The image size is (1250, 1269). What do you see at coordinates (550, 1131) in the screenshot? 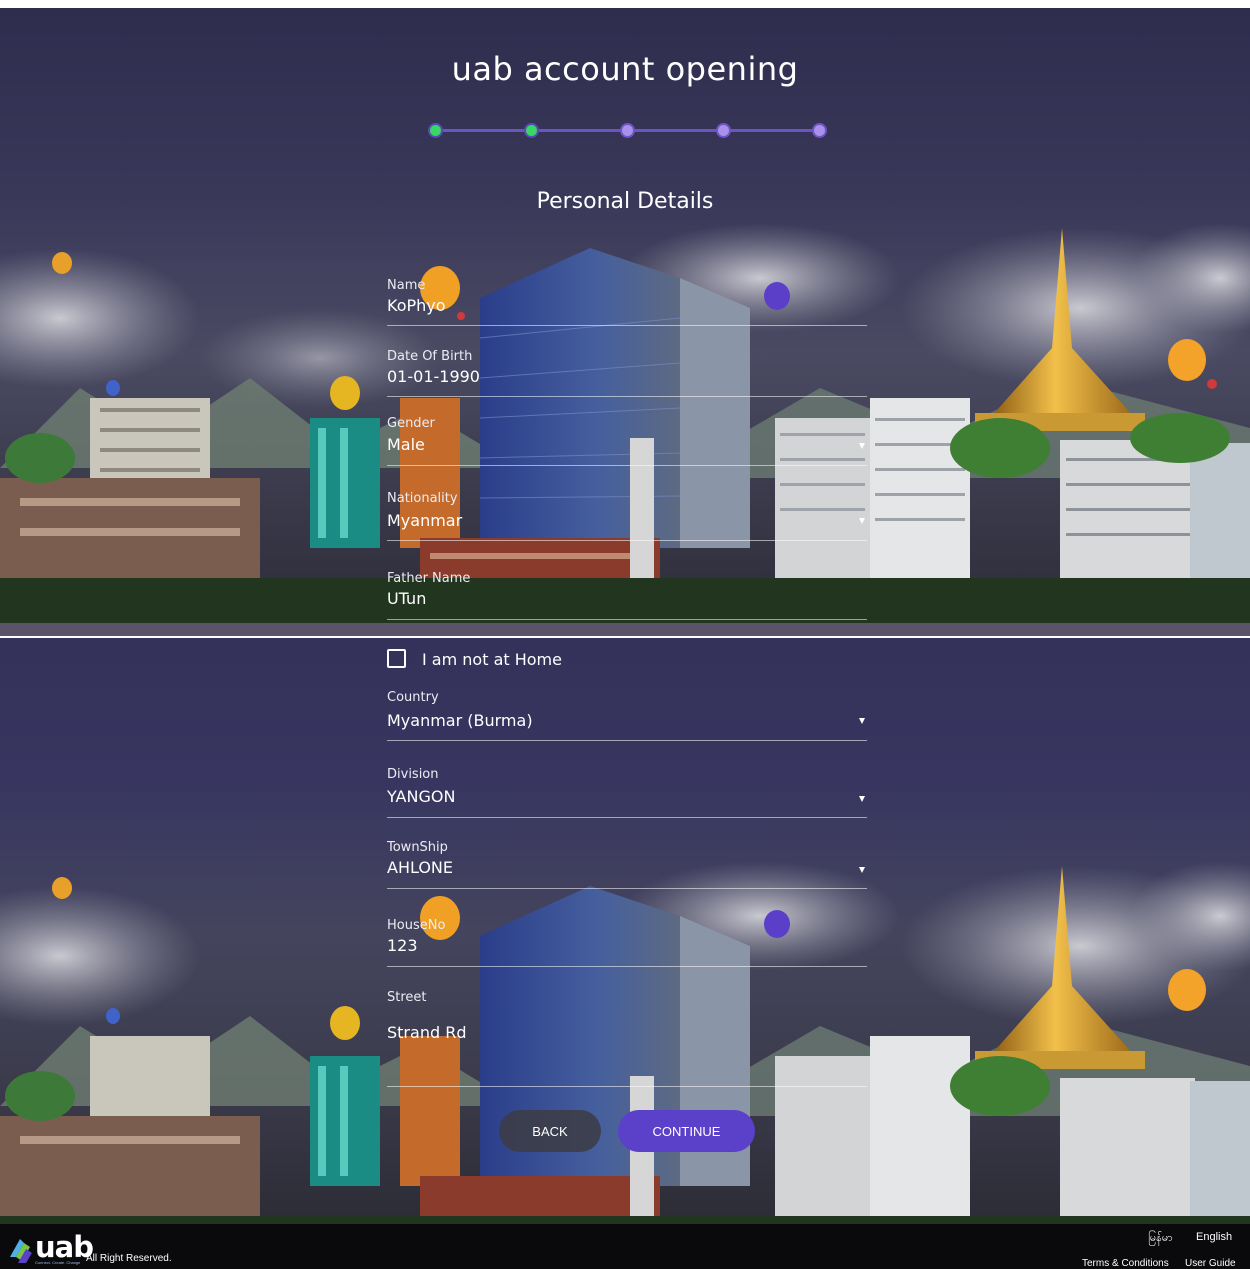
I see `back-button: BACK` at bounding box center [550, 1131].